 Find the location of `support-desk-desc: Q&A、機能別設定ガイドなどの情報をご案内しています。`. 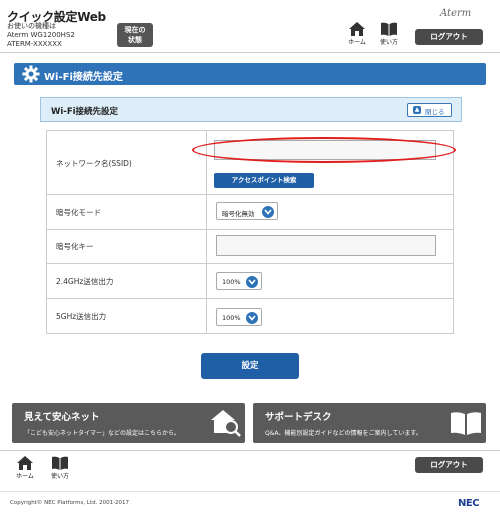

support-desk-desc: Q&A、機能別設定ガイドなどの情報をご案内しています。 is located at coordinates (343, 433).